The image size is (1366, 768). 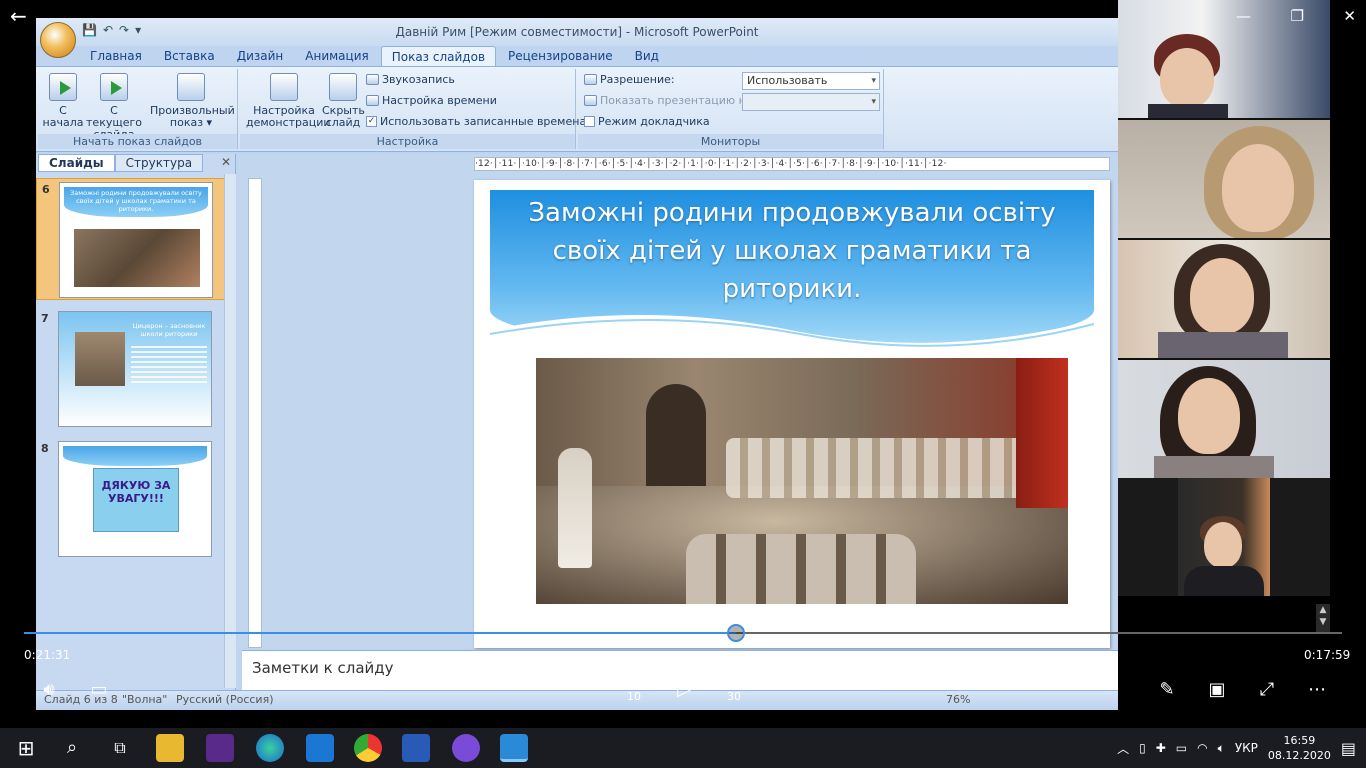 I want to click on hide-slide-icon, so click(x=343, y=87).